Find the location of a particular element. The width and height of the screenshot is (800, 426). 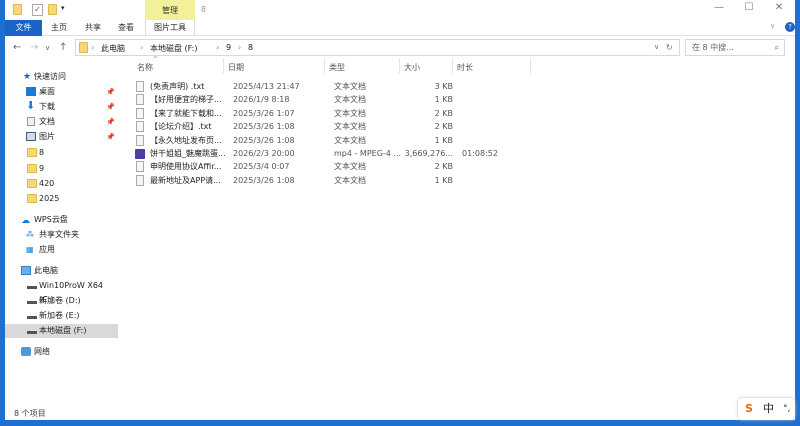

file-date: 2025/3/26 1:07 is located at coordinates (264, 113).